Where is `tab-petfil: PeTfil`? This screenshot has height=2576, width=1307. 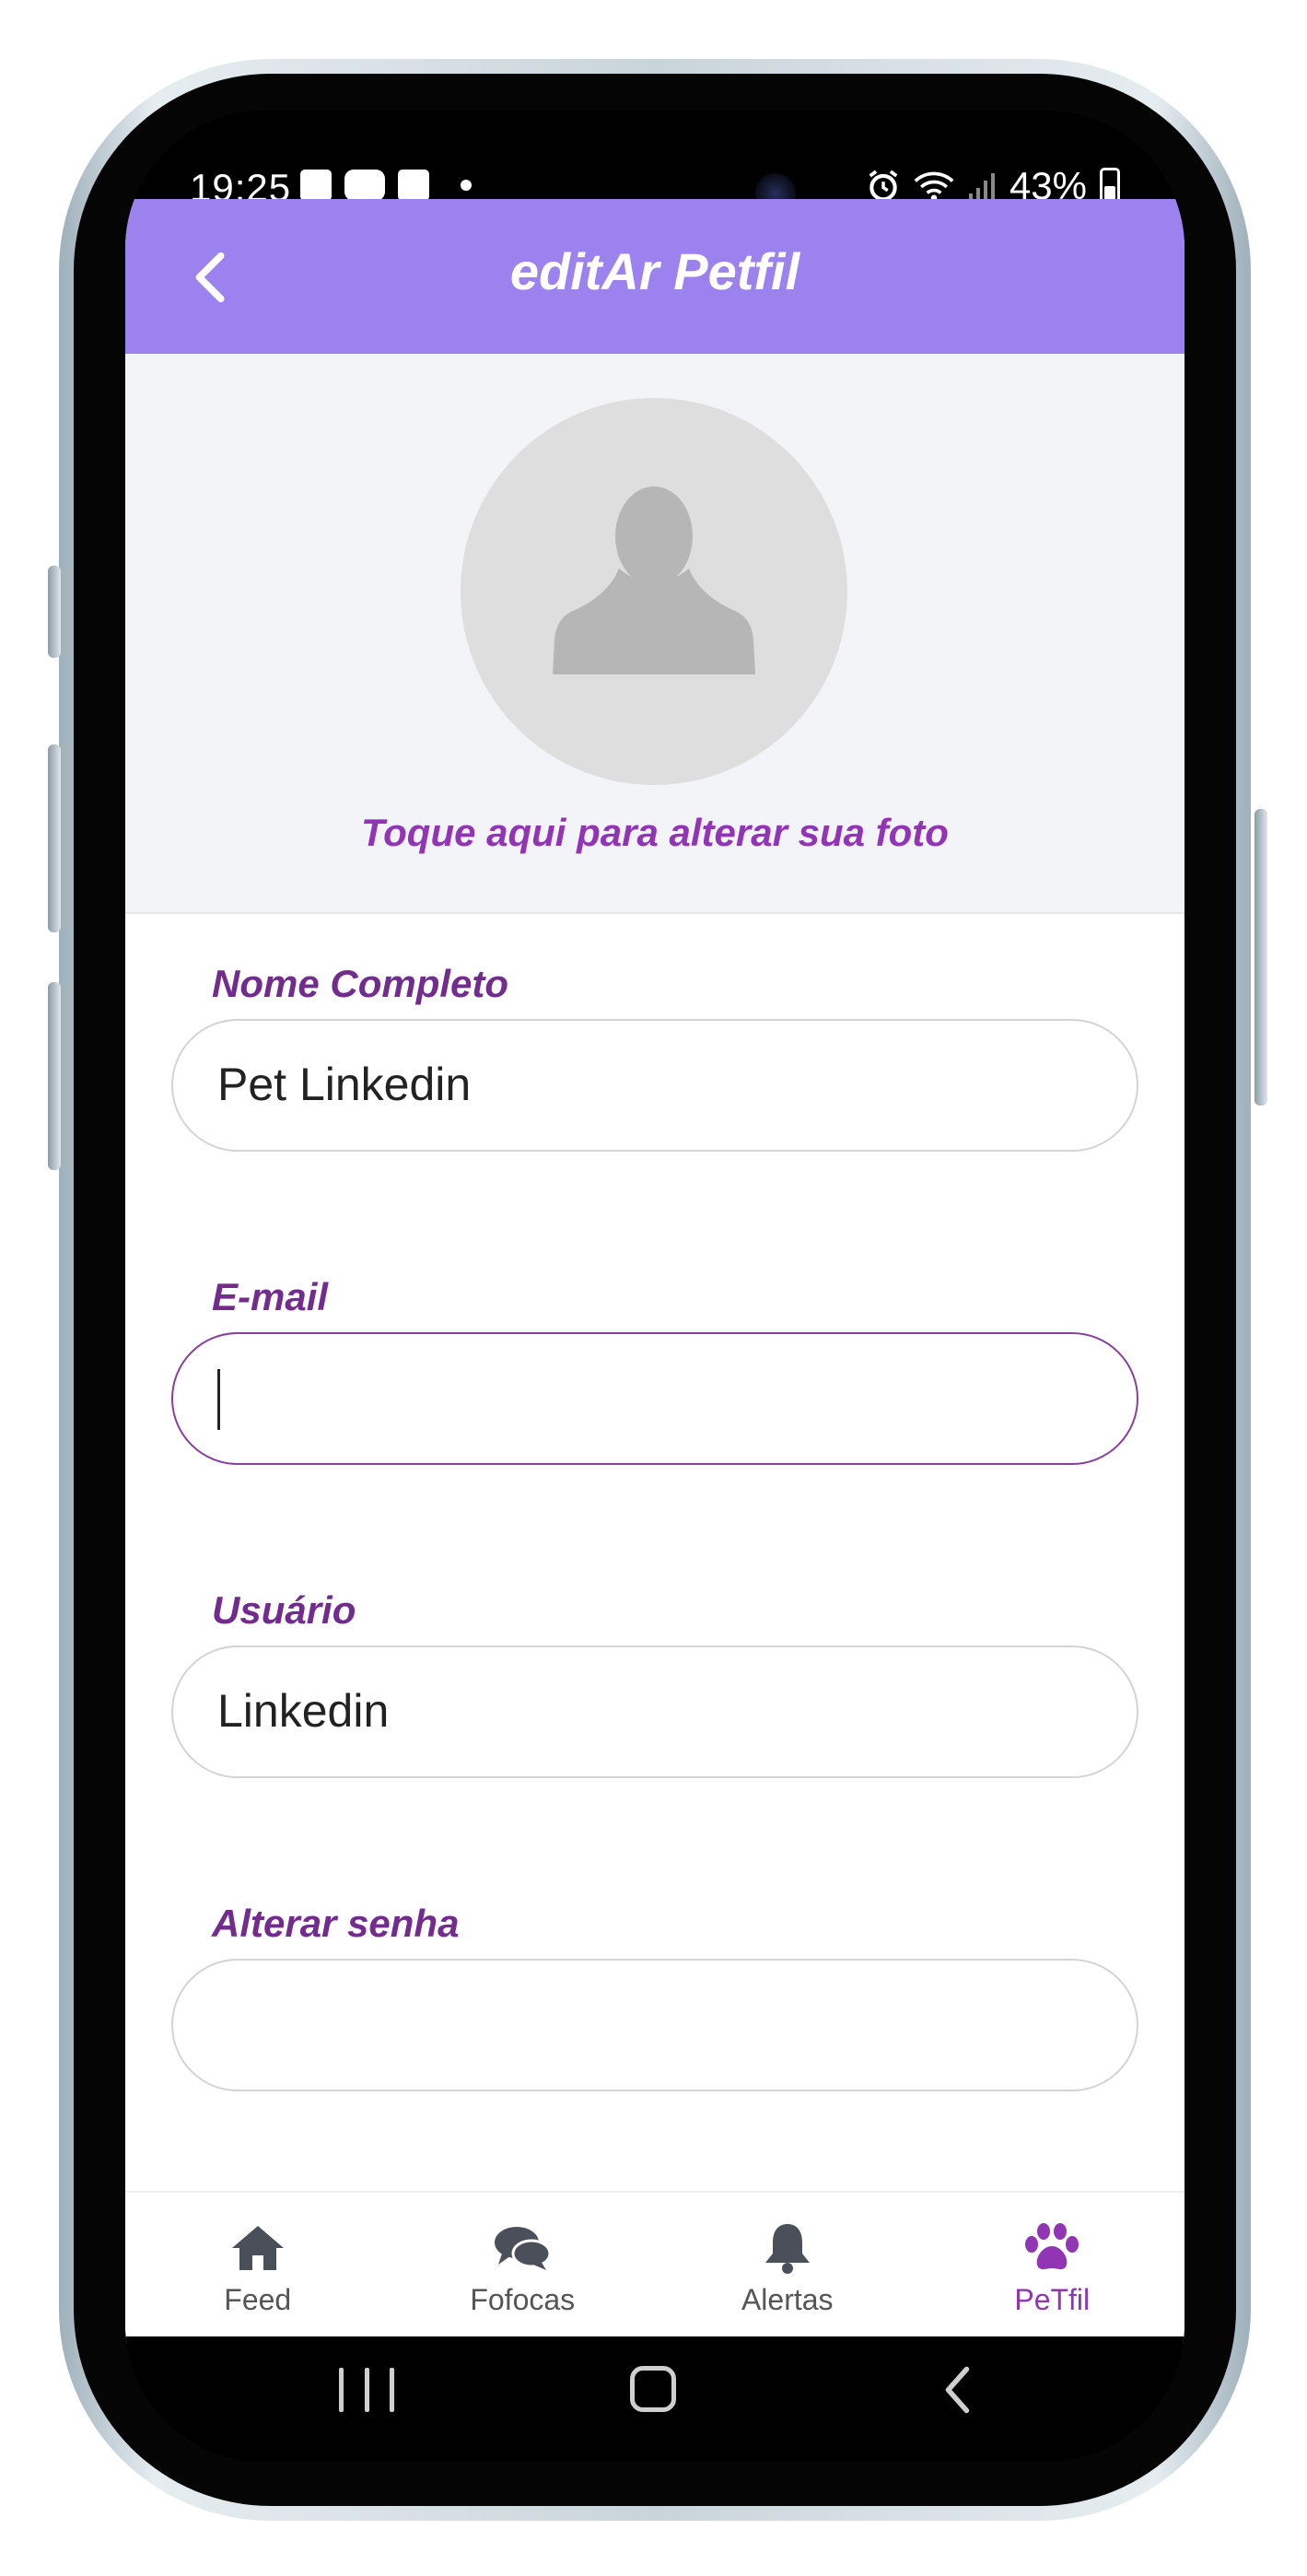 tab-petfil: PeTfil is located at coordinates (1053, 2268).